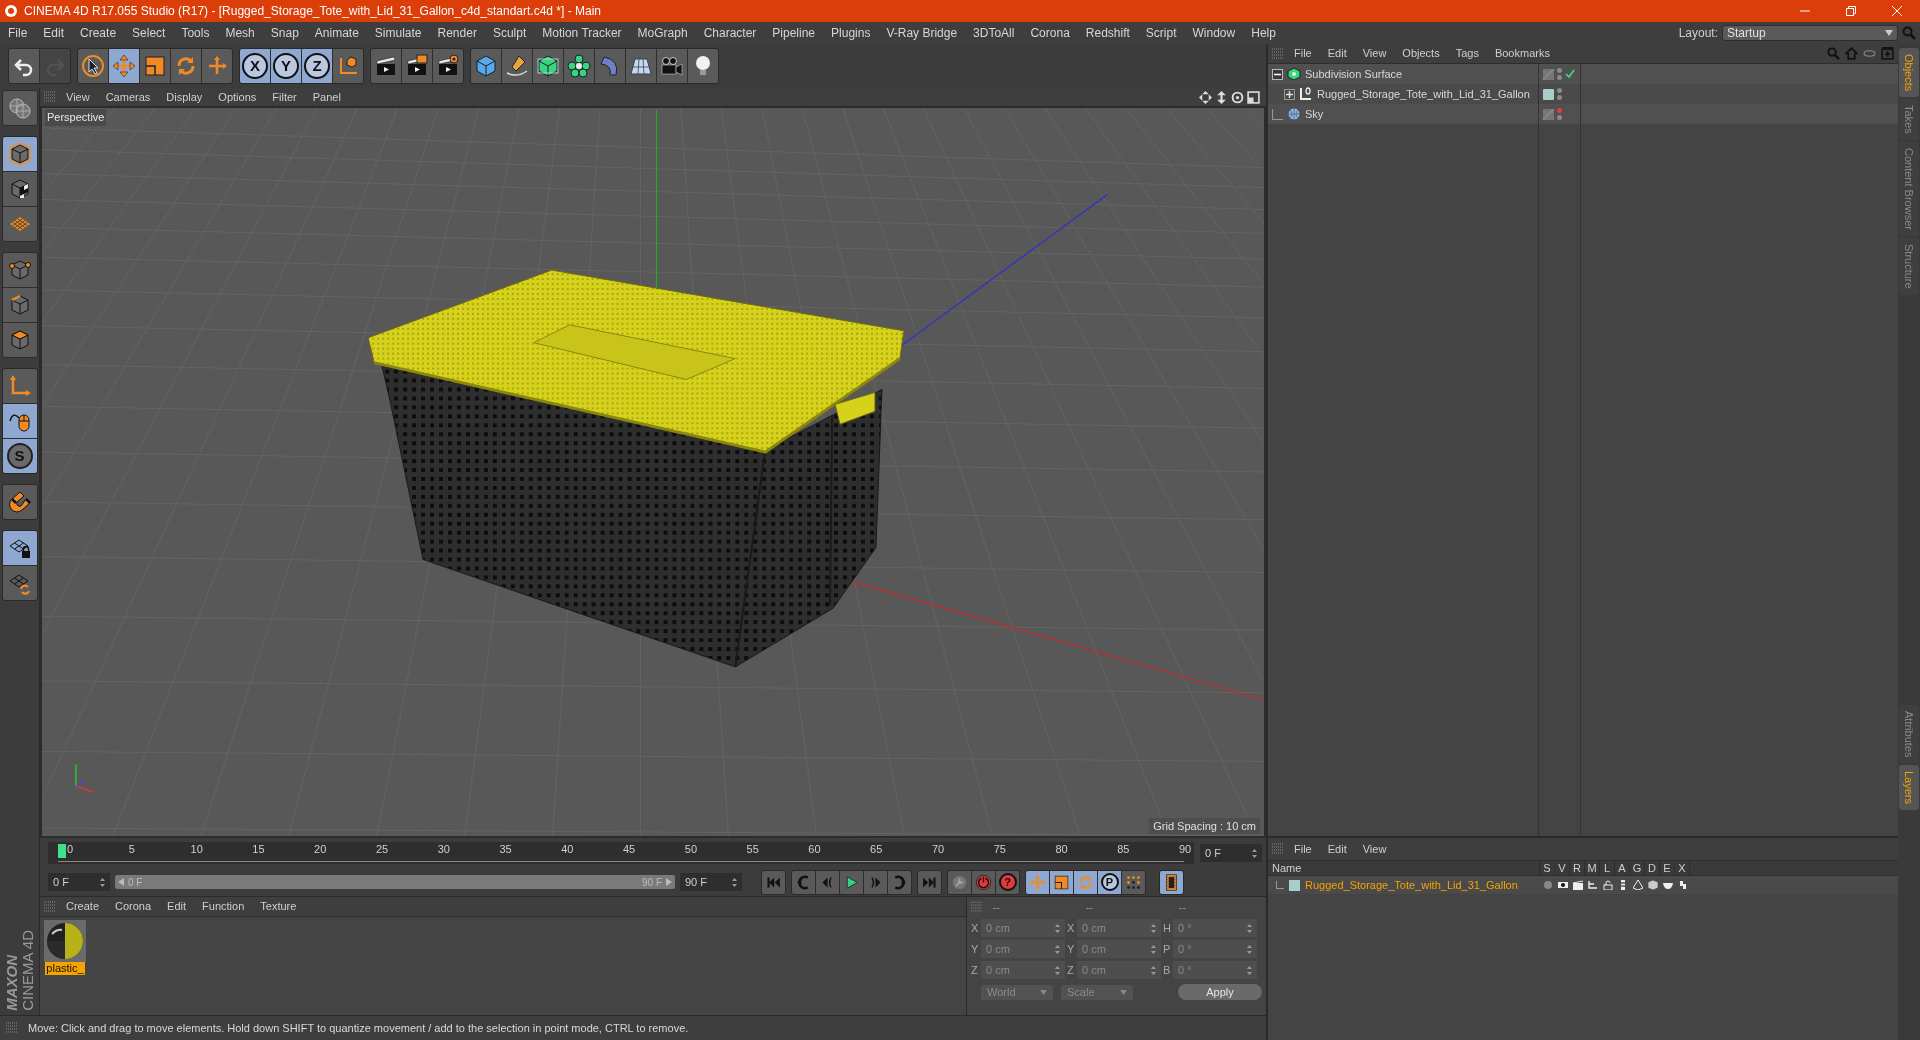 The width and height of the screenshot is (1920, 1040). What do you see at coordinates (1231, 853) in the screenshot?
I see `current-frame-field: 0 F` at bounding box center [1231, 853].